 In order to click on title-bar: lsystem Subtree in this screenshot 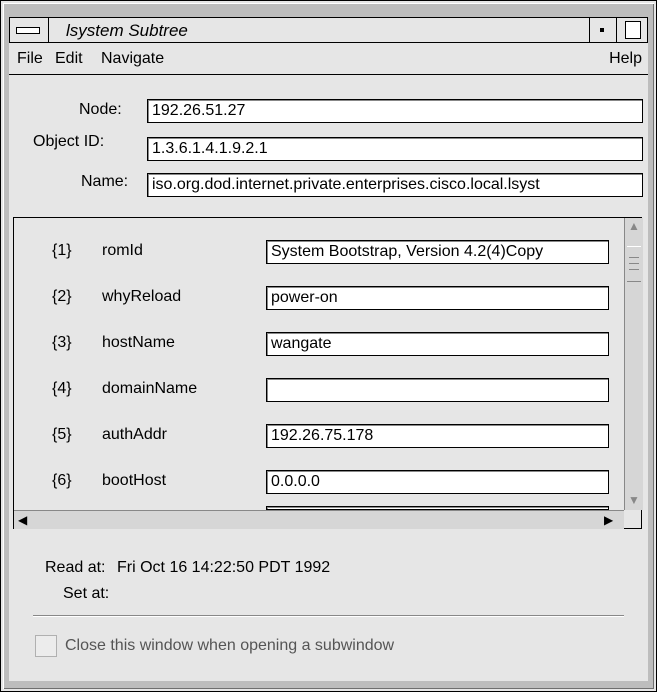, I will do `click(328, 30)`.